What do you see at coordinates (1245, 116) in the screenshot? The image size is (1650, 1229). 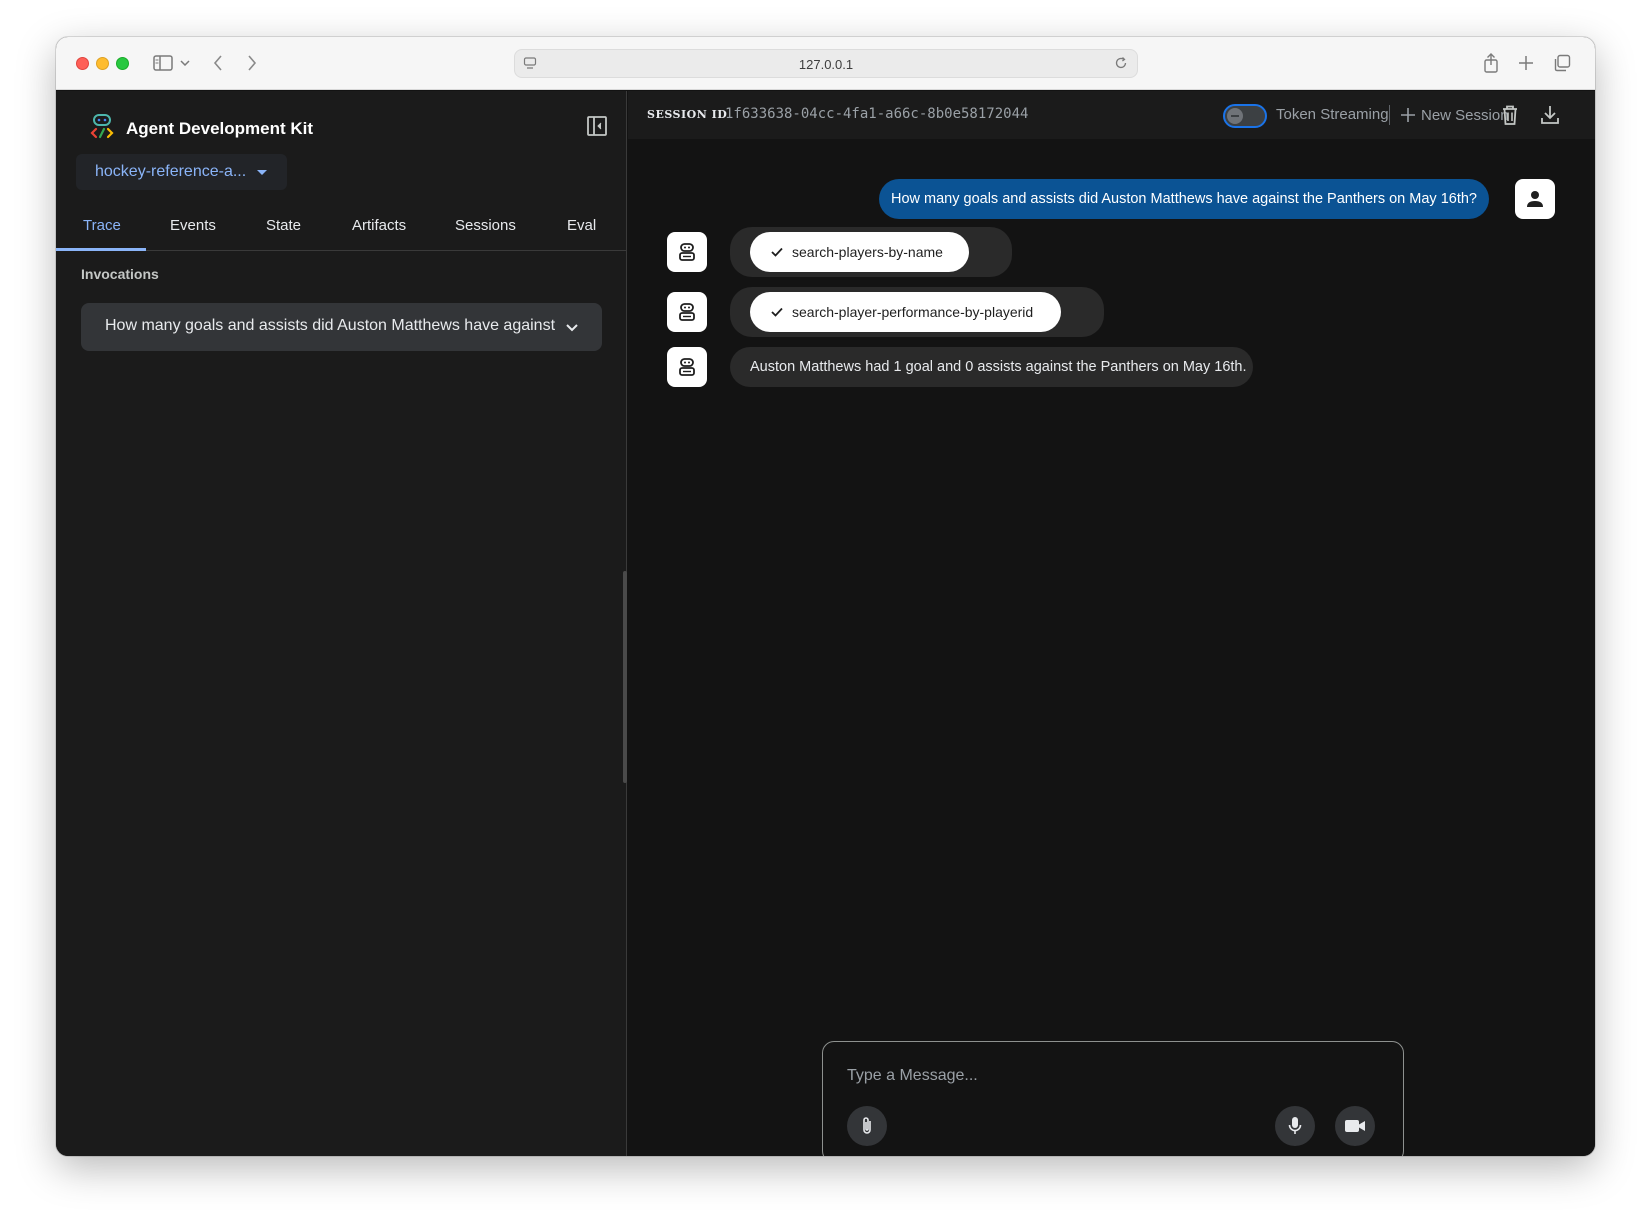 I see `token-streaming-toggle` at bounding box center [1245, 116].